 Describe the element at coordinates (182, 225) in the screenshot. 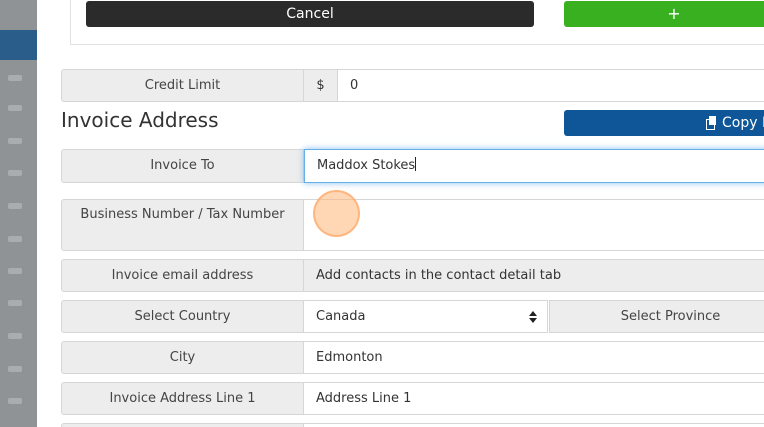

I see `tax-number-label: Business Number / Tax Number` at that location.